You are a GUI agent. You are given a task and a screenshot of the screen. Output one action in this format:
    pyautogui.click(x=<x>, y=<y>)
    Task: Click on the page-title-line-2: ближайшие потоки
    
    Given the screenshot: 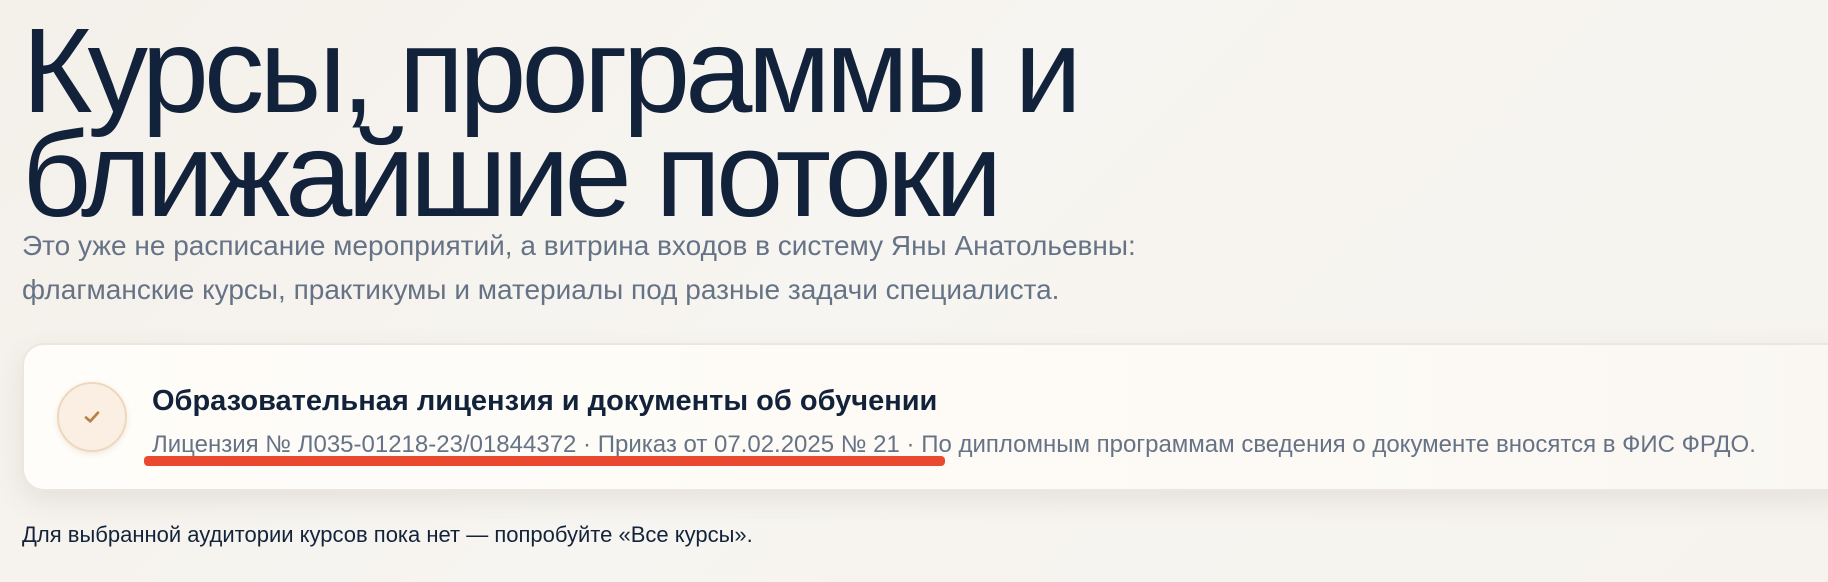 What is the action you would take?
    pyautogui.click(x=512, y=174)
    